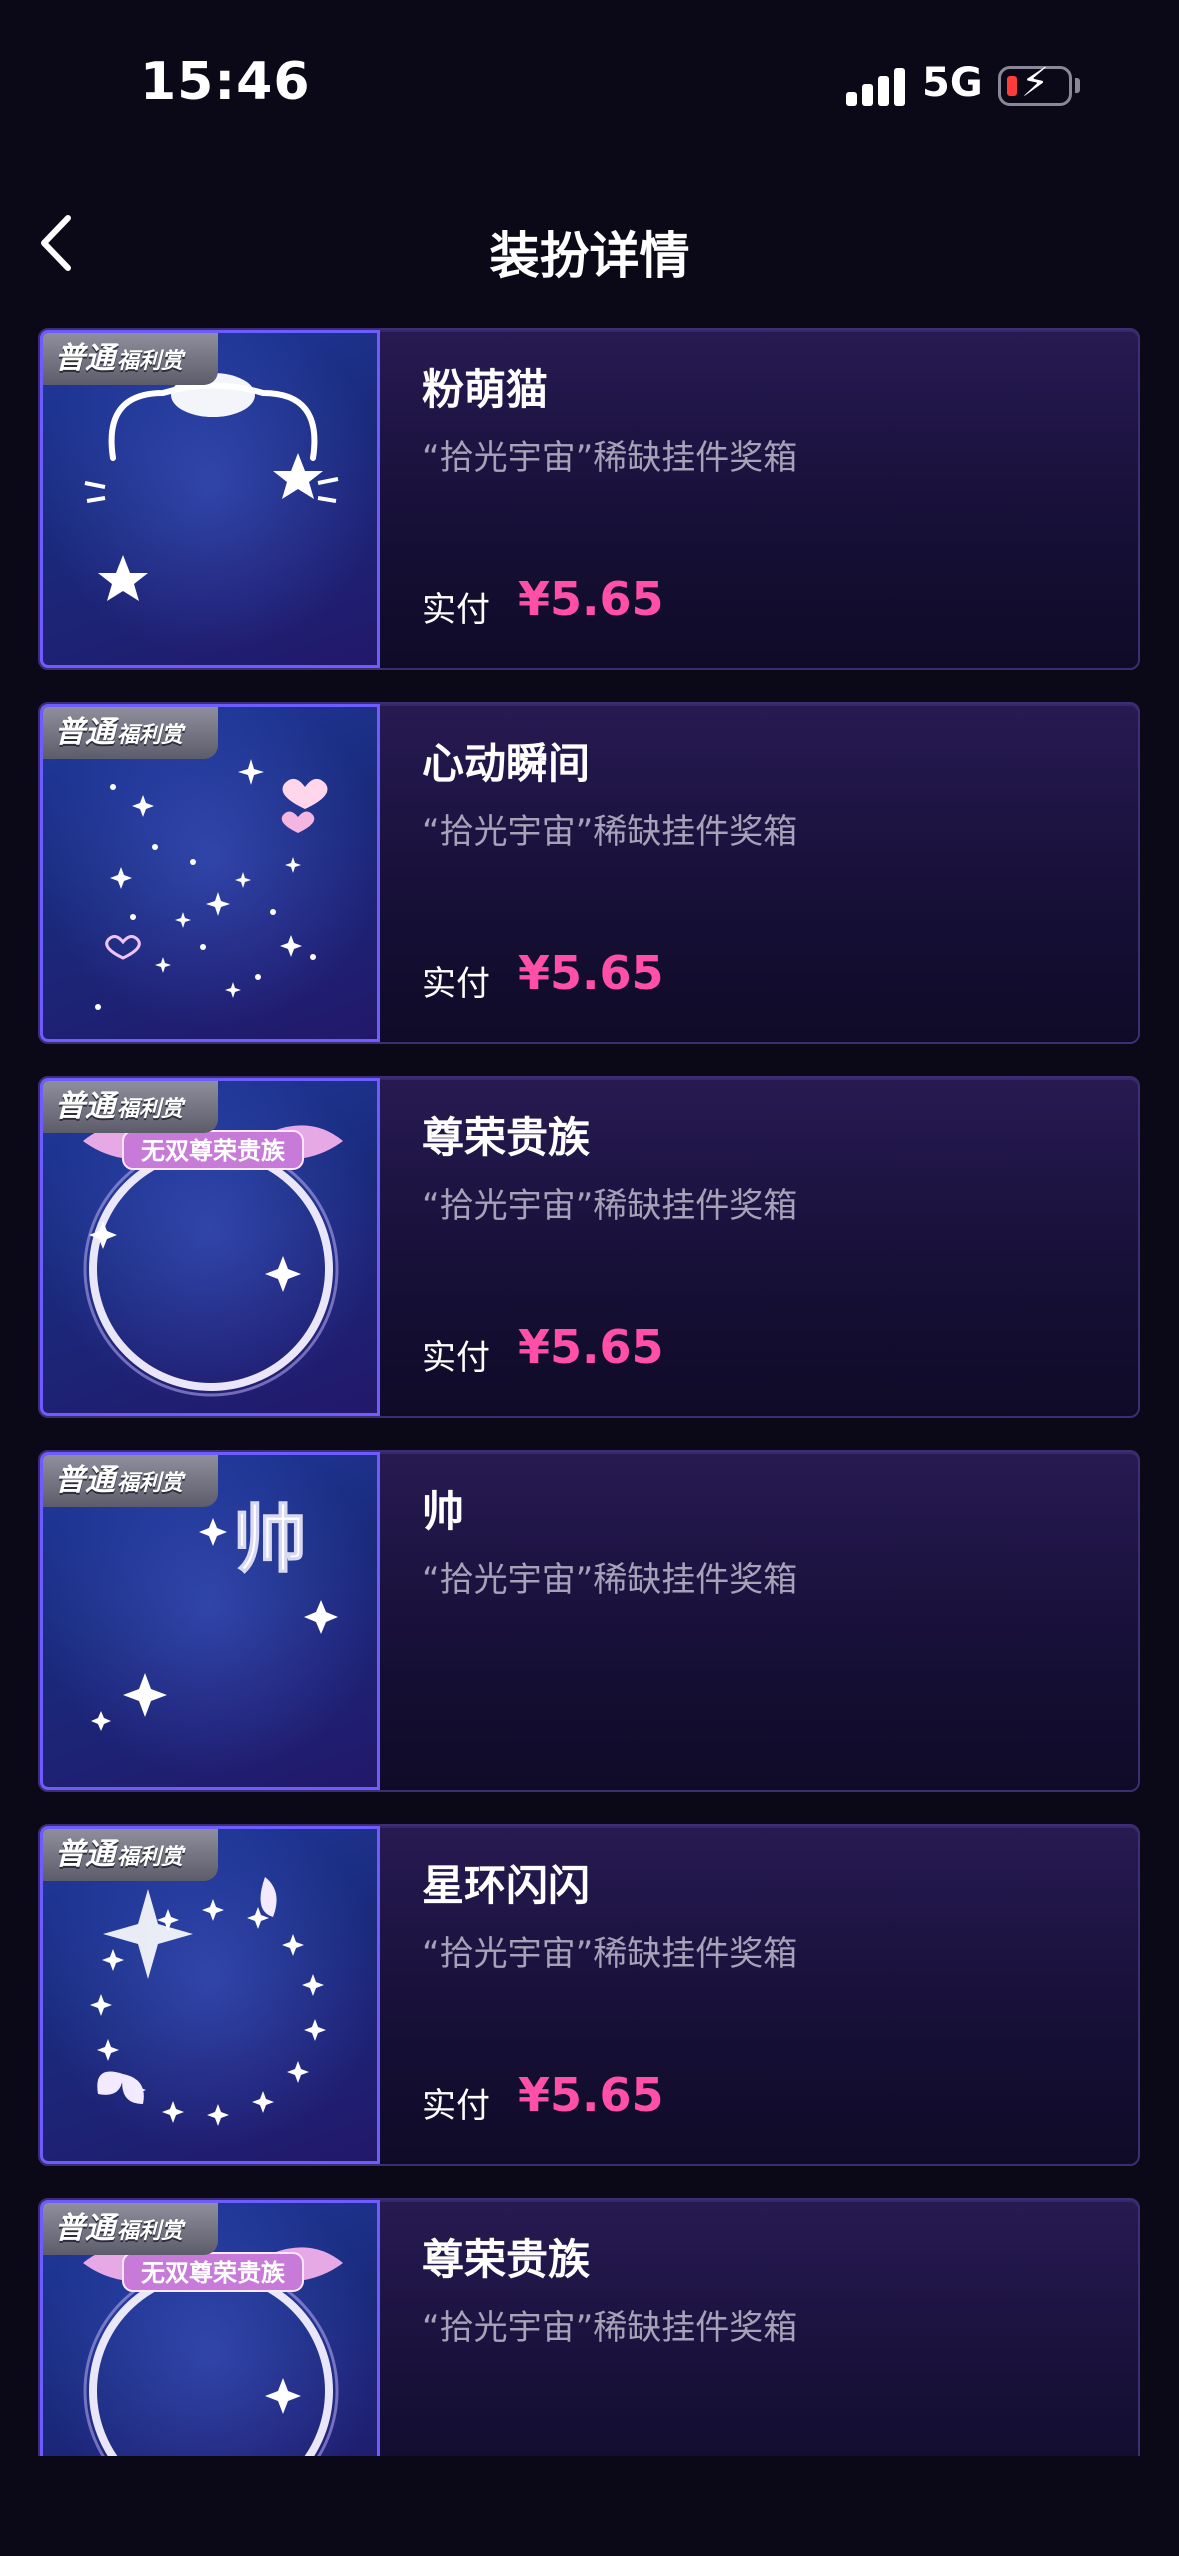  Describe the element at coordinates (506, 763) in the screenshot. I see `item-name: 心动瞬间` at that location.